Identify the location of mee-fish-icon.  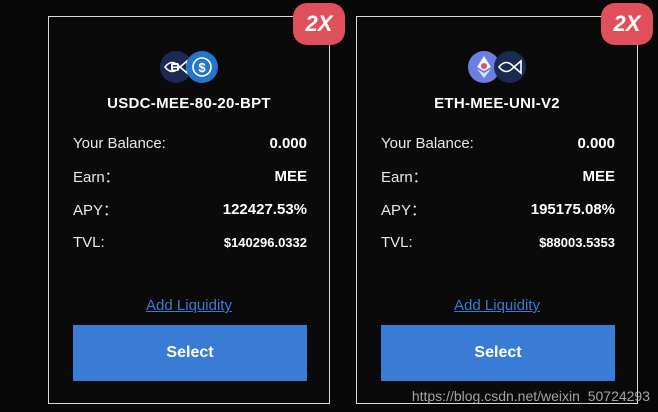
(510, 67).